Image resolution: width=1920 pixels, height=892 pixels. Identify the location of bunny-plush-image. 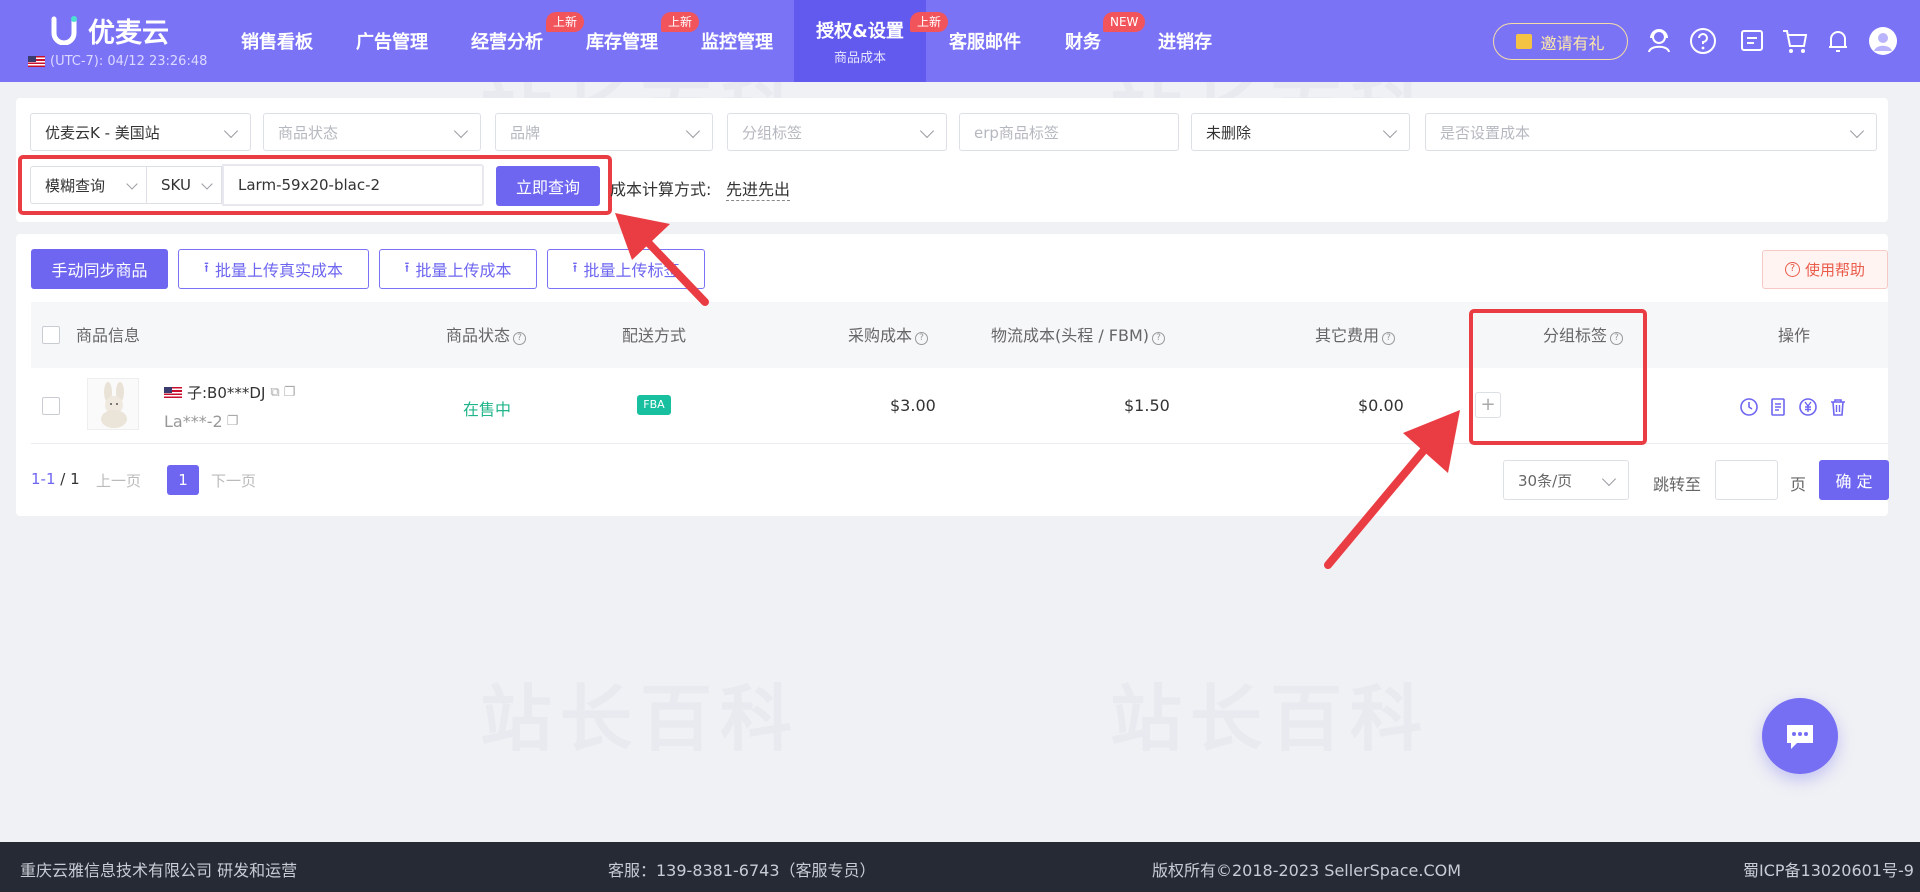
(114, 405).